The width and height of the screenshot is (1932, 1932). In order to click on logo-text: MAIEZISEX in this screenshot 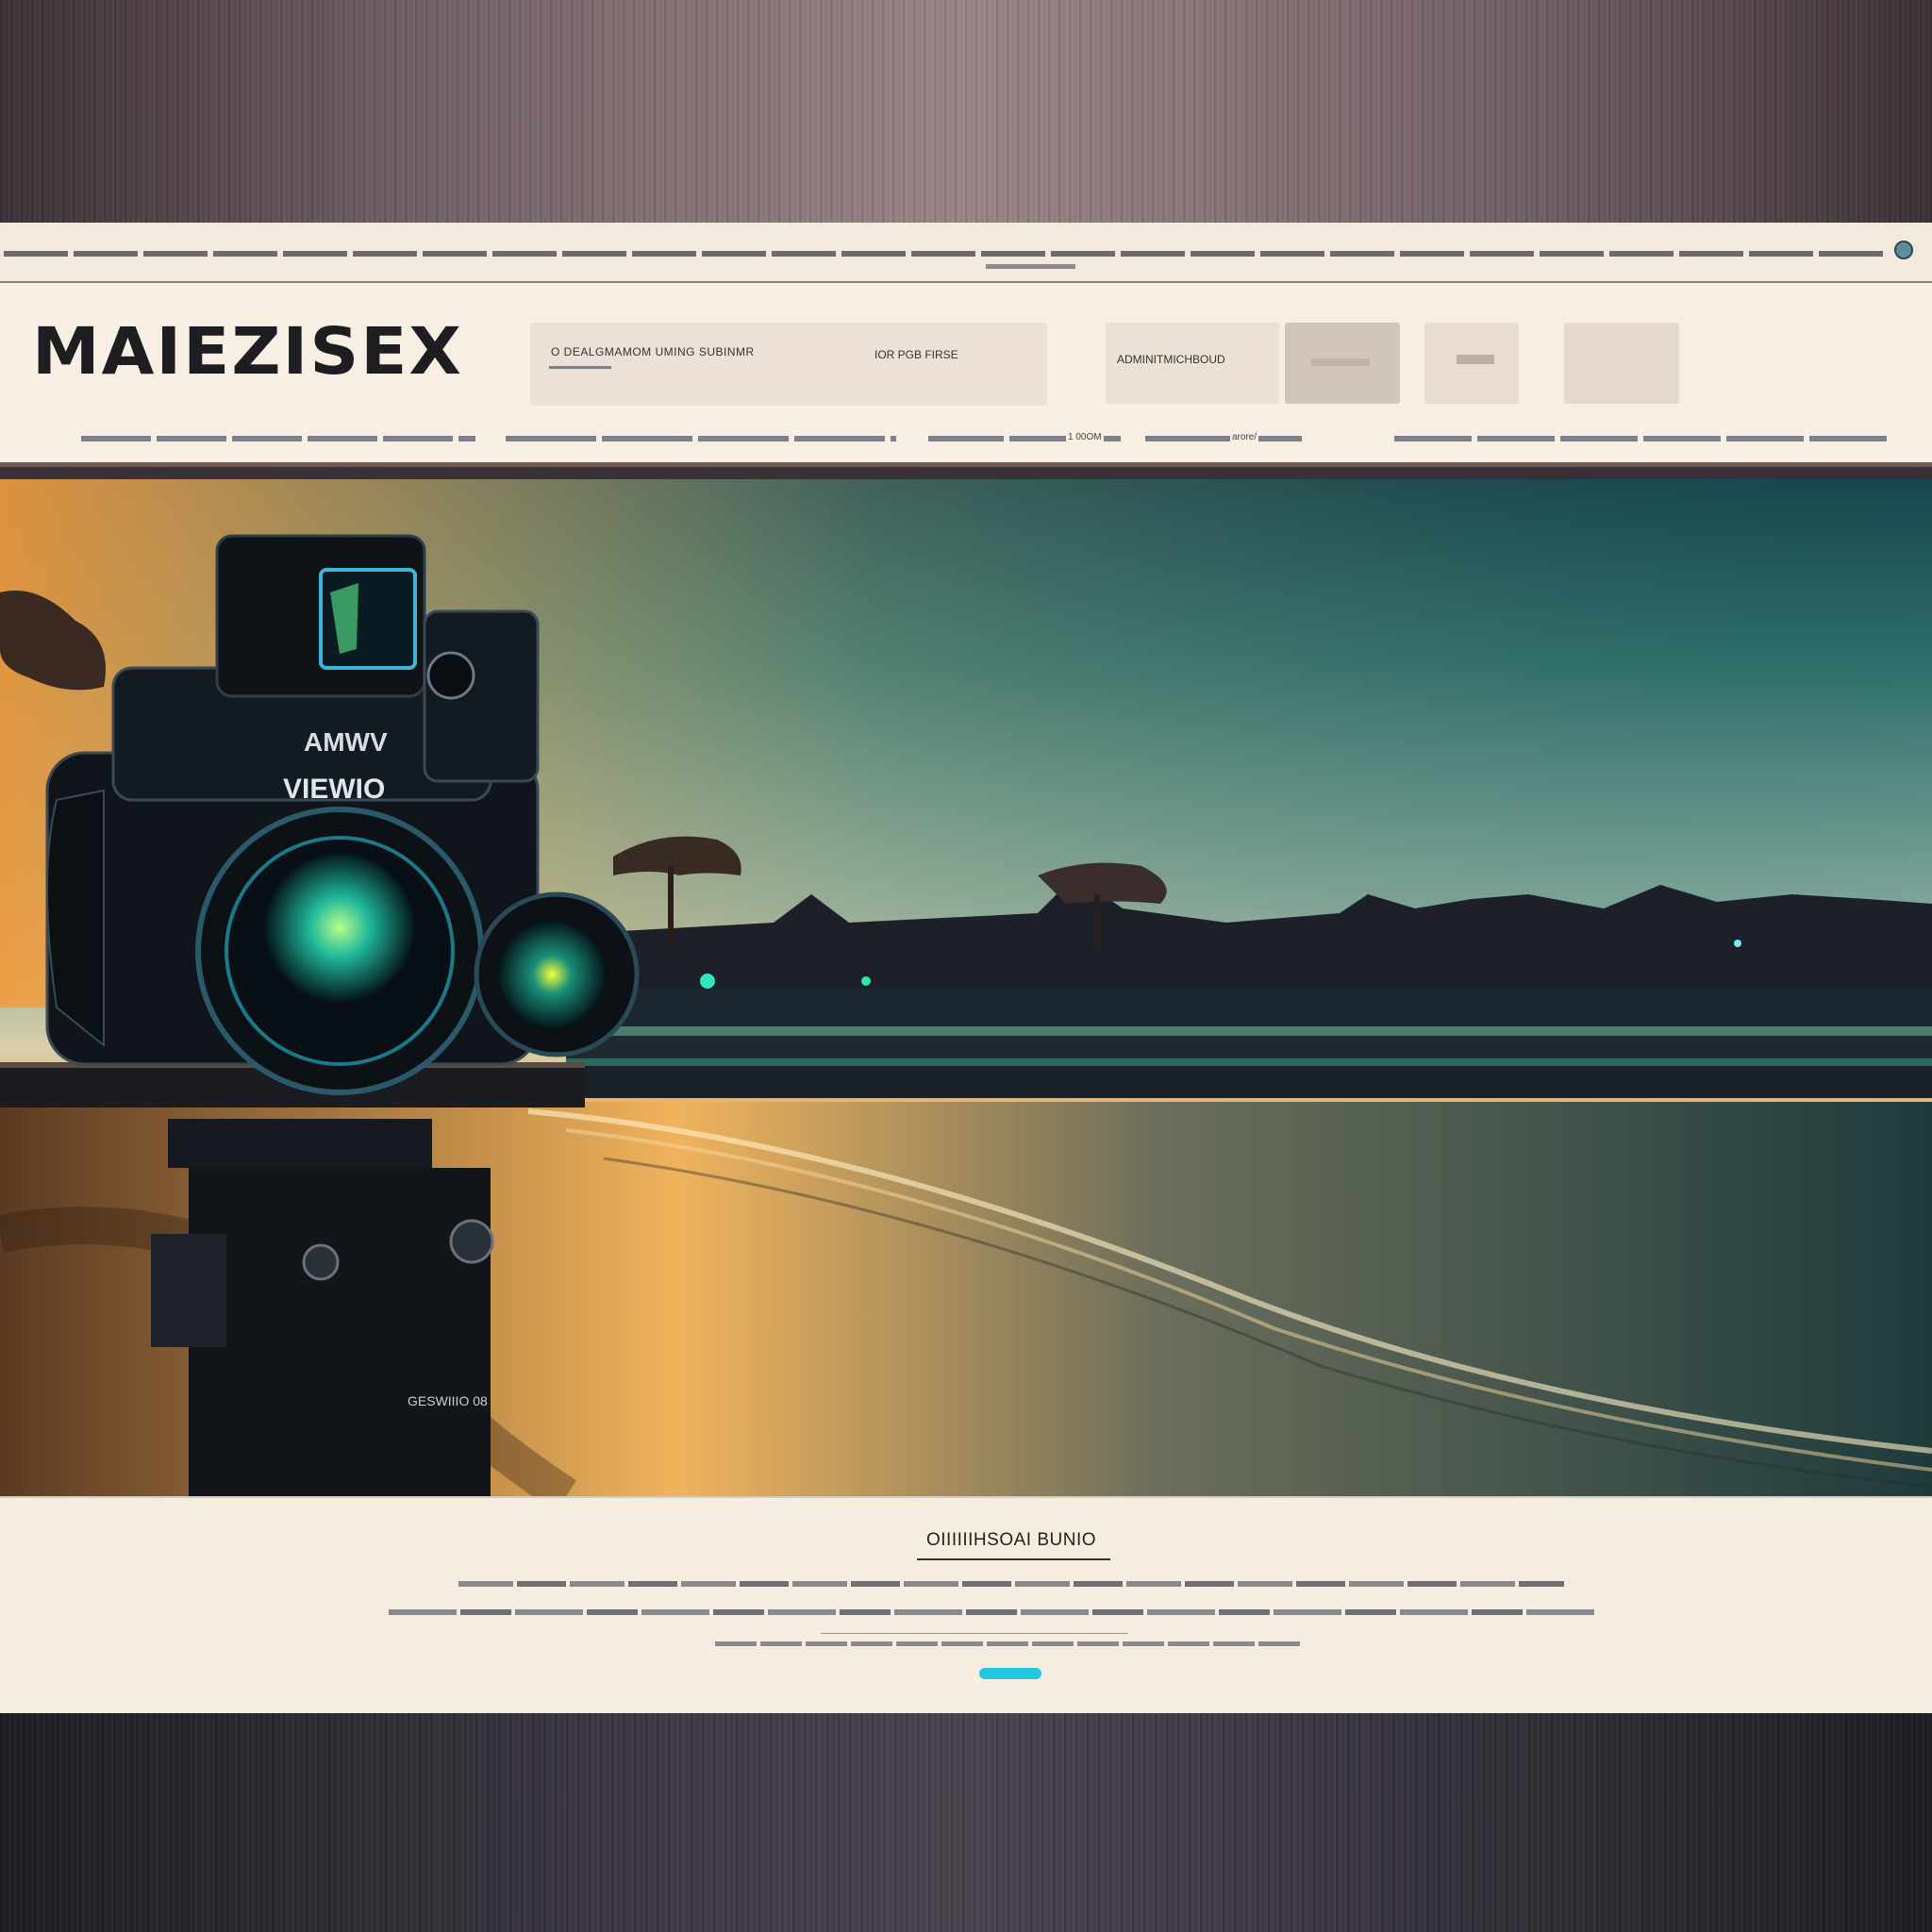, I will do `click(247, 351)`.